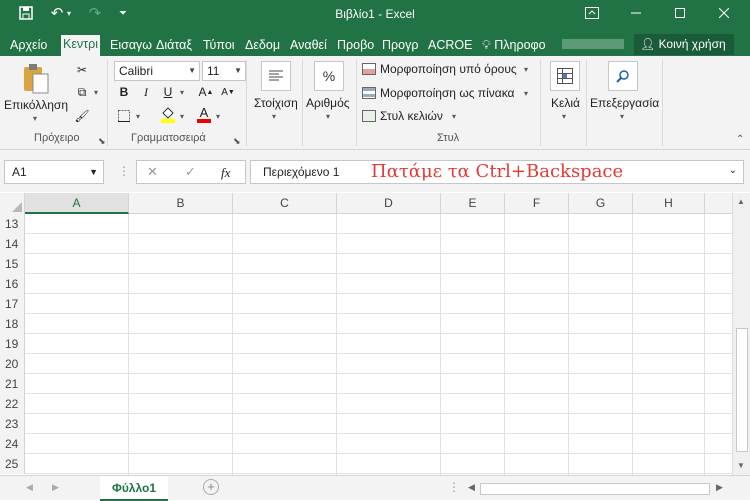 The image size is (750, 501). Describe the element at coordinates (285, 203) in the screenshot. I see `column-header: C` at that location.